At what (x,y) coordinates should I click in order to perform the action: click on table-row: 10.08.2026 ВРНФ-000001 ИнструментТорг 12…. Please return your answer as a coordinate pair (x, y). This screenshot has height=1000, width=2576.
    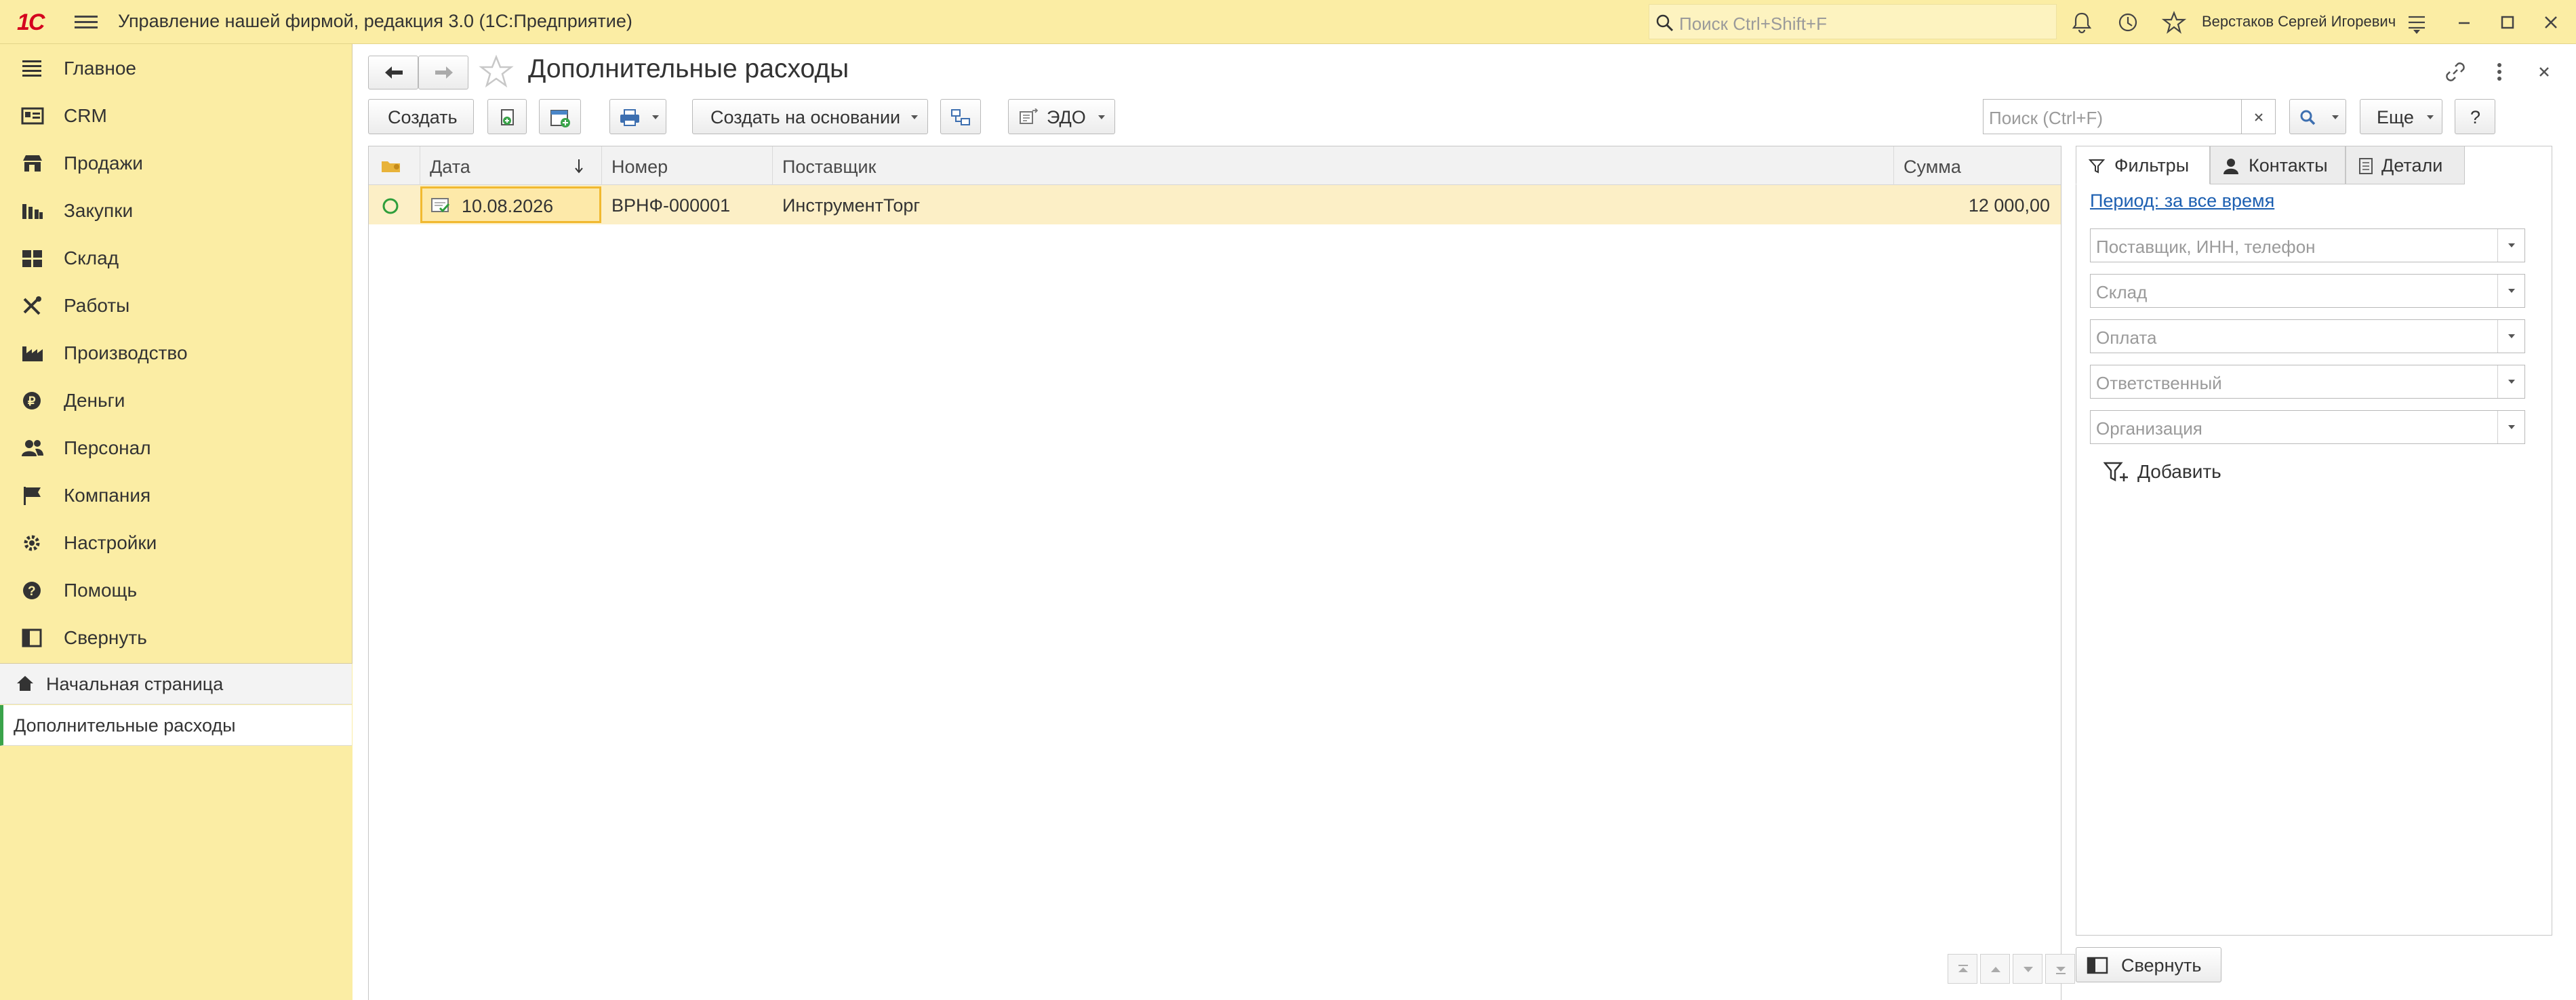
    Looking at the image, I should click on (1215, 205).